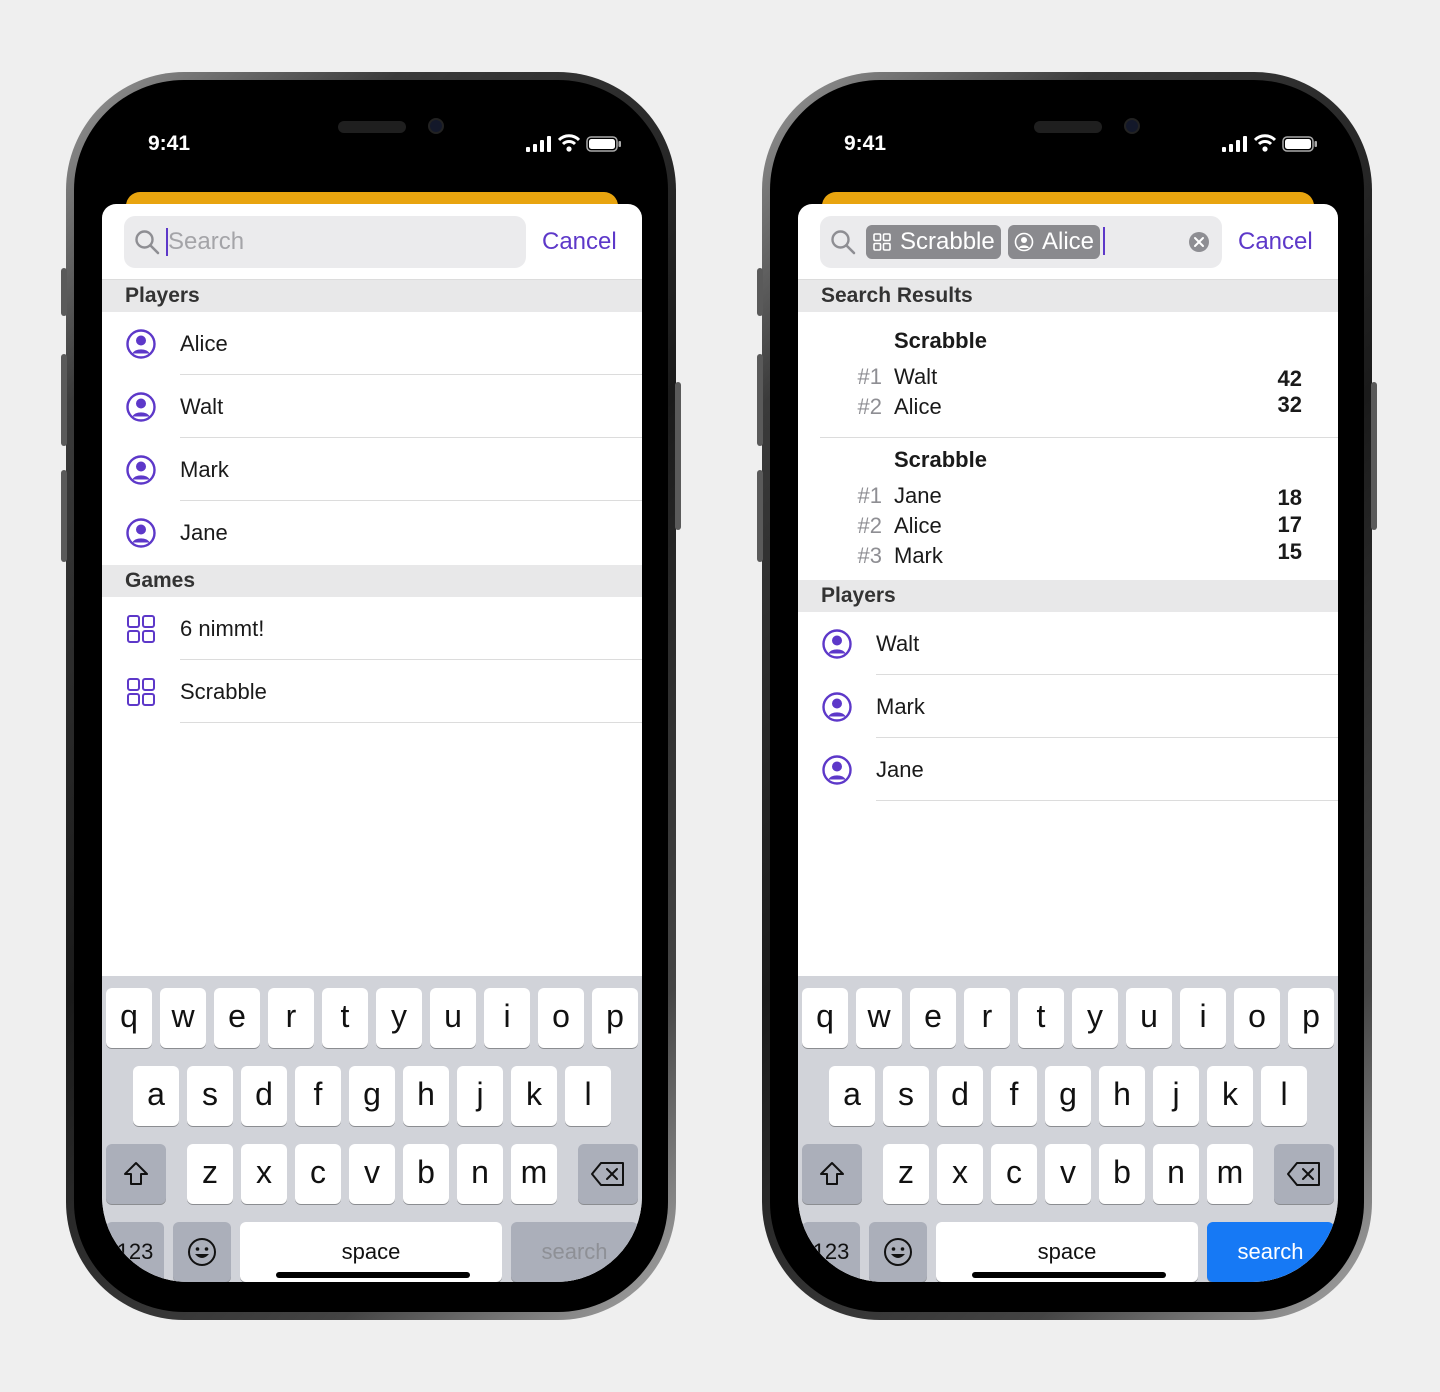 The width and height of the screenshot is (1440, 1392). Describe the element at coordinates (869, 495) in the screenshot. I see `rank-label: #1` at that location.